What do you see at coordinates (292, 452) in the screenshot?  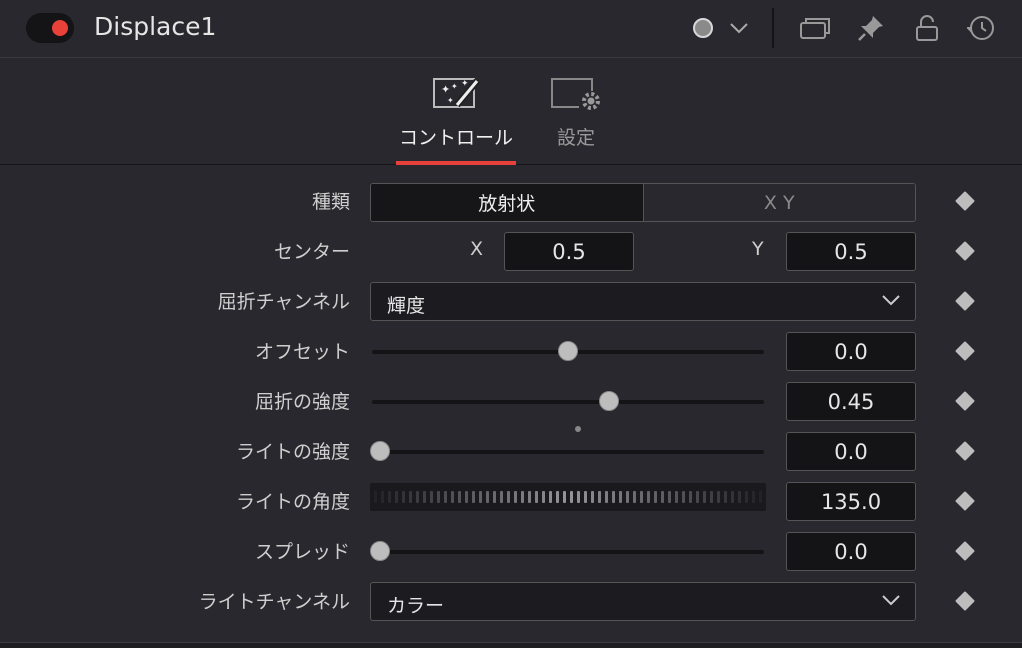 I see `light-strength-label: ライトの強度` at bounding box center [292, 452].